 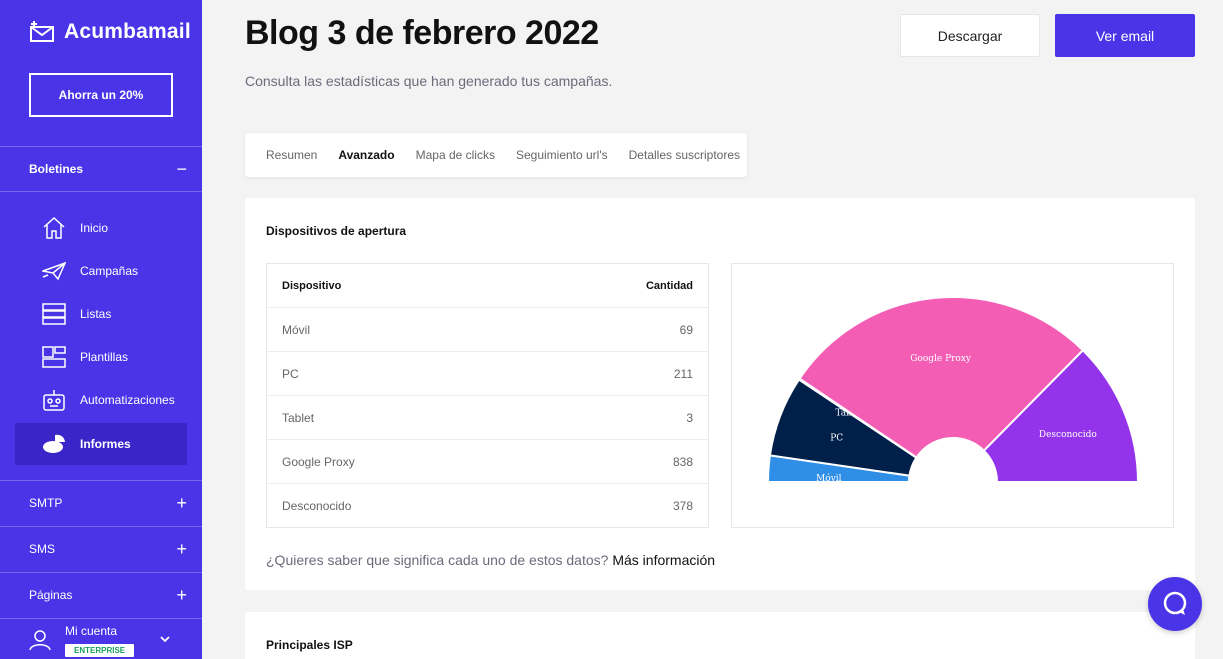 I want to click on download-button: Descargar, so click(x=970, y=35).